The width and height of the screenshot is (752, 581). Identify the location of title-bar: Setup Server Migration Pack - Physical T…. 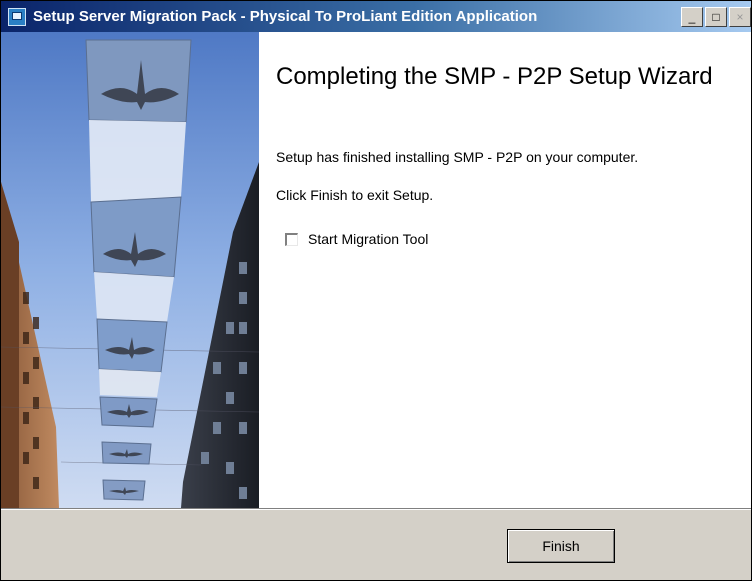
(376, 16).